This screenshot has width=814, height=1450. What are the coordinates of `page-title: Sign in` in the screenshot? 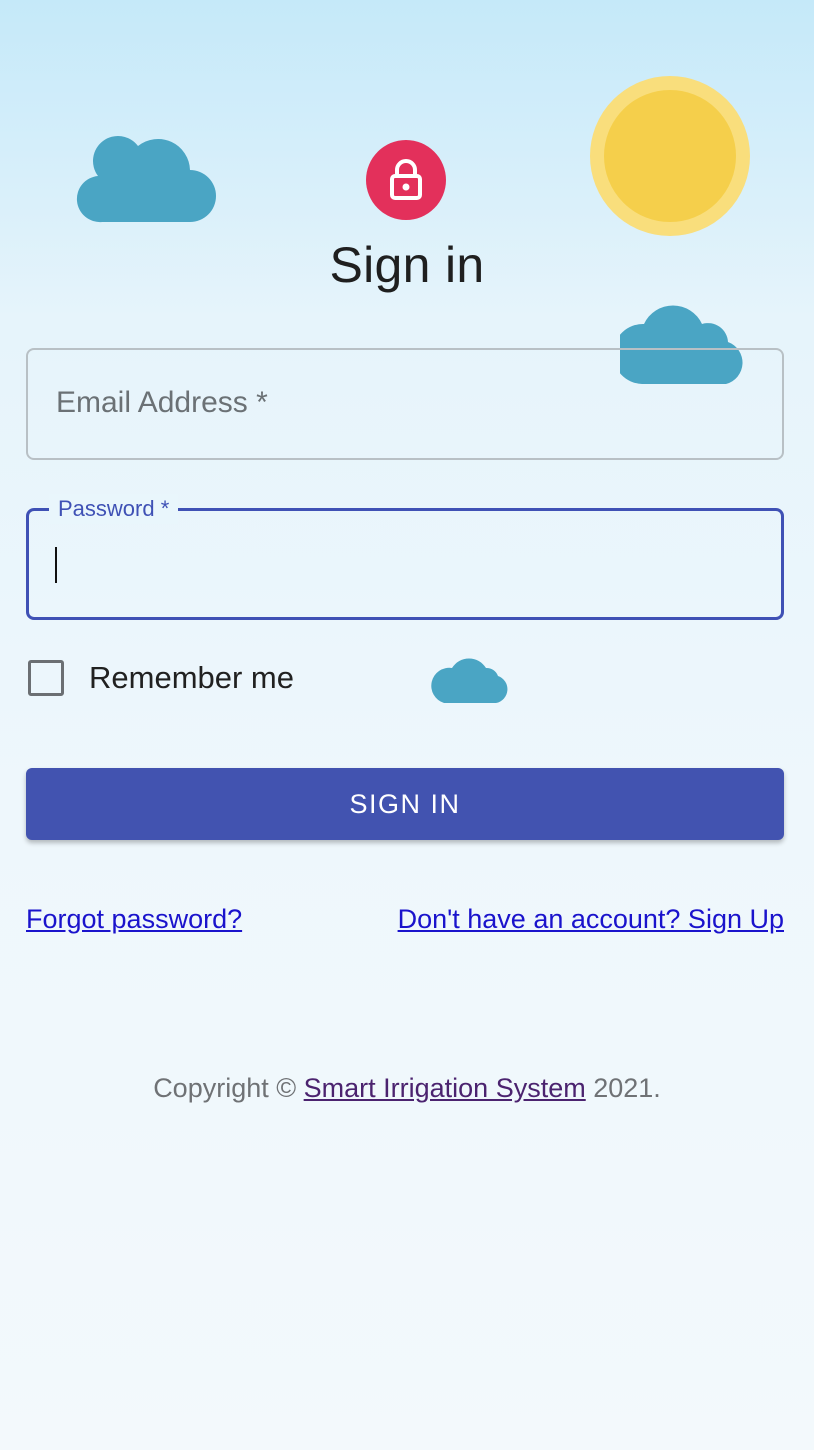 It's located at (407, 265).